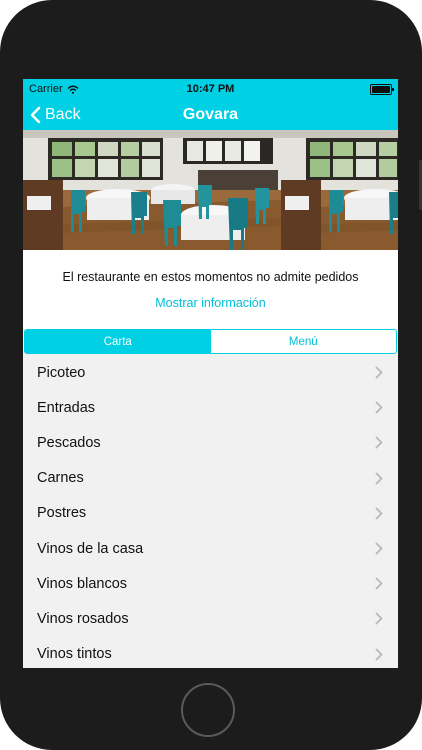  I want to click on restaurant-banner-image, so click(210, 190).